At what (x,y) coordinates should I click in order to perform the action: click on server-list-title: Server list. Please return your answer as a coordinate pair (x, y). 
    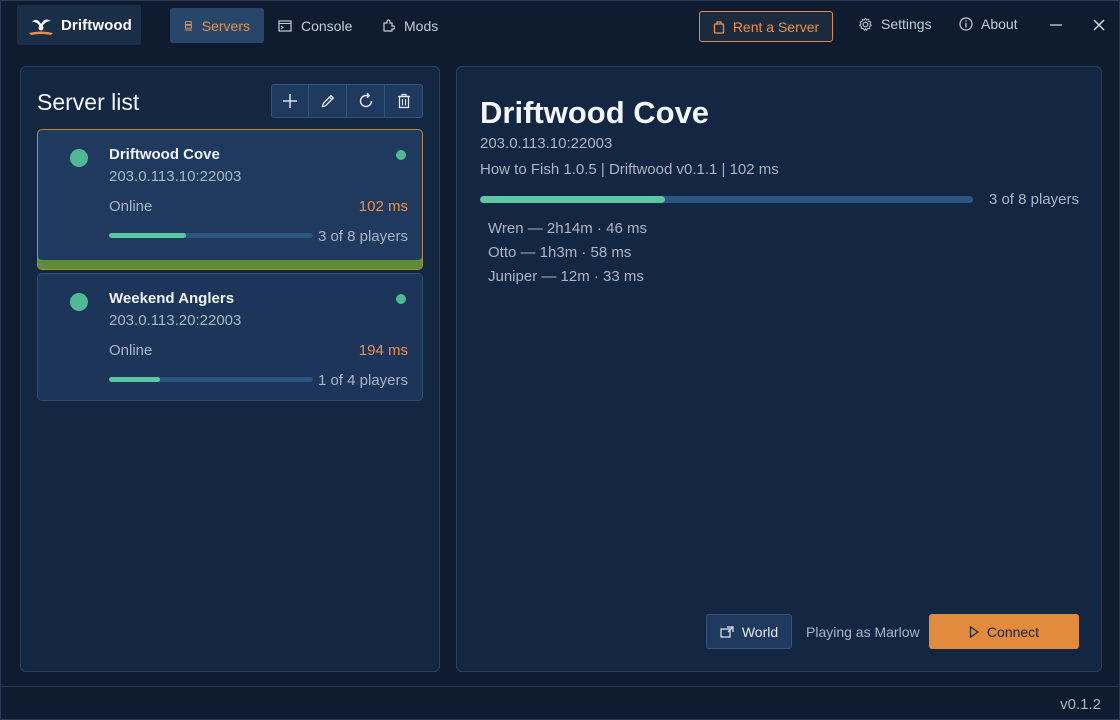
    Looking at the image, I should click on (88, 102).